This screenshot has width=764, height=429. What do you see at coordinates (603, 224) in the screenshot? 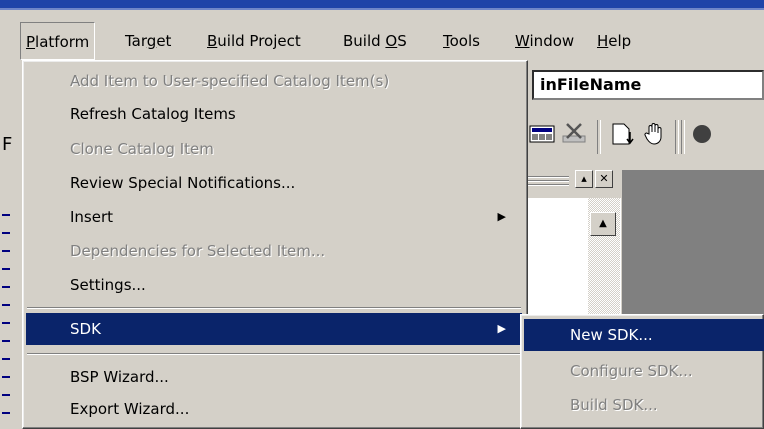
I see `scroll-up-button: ▲` at bounding box center [603, 224].